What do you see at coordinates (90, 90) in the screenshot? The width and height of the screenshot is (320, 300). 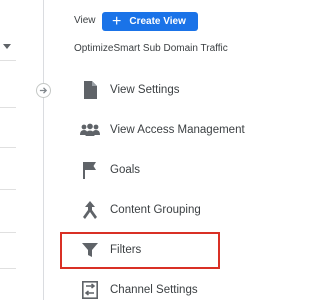 I see `document-icon` at bounding box center [90, 90].